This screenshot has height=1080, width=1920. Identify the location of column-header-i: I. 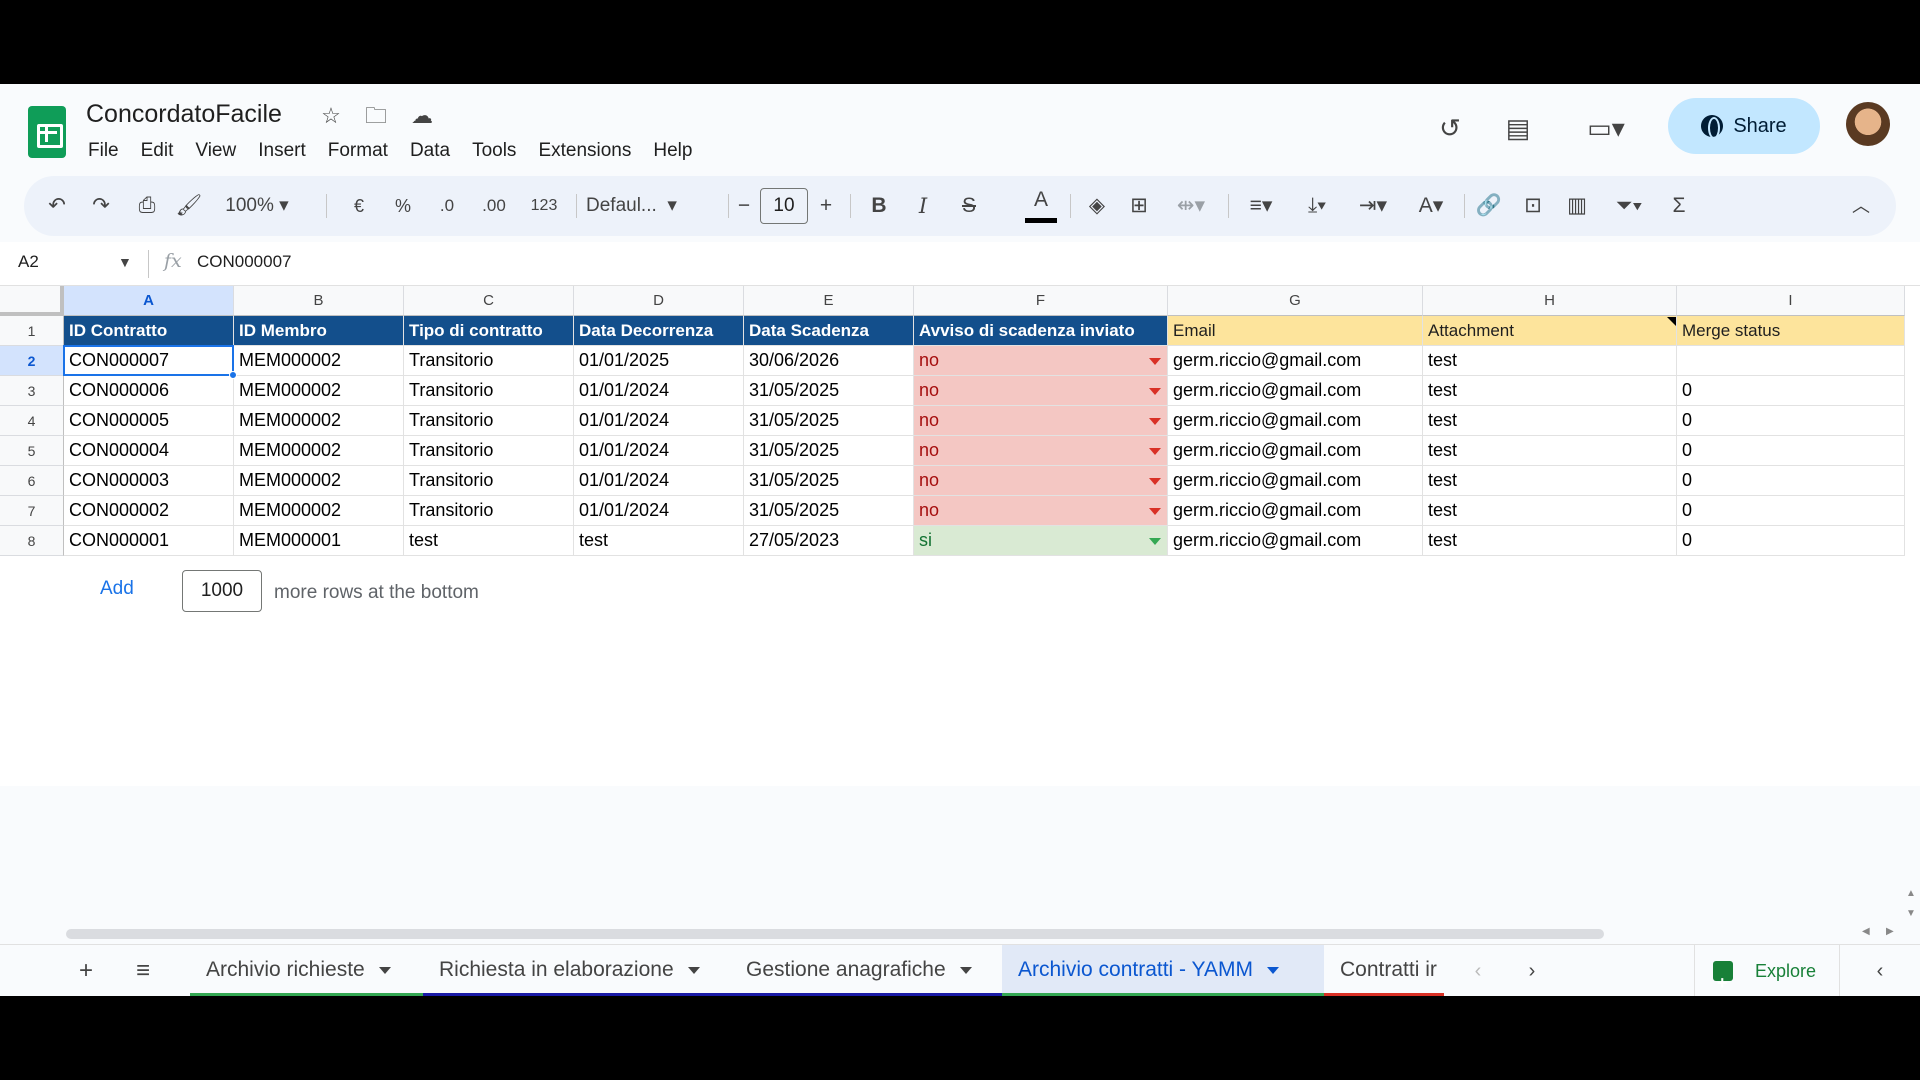
(1791, 301).